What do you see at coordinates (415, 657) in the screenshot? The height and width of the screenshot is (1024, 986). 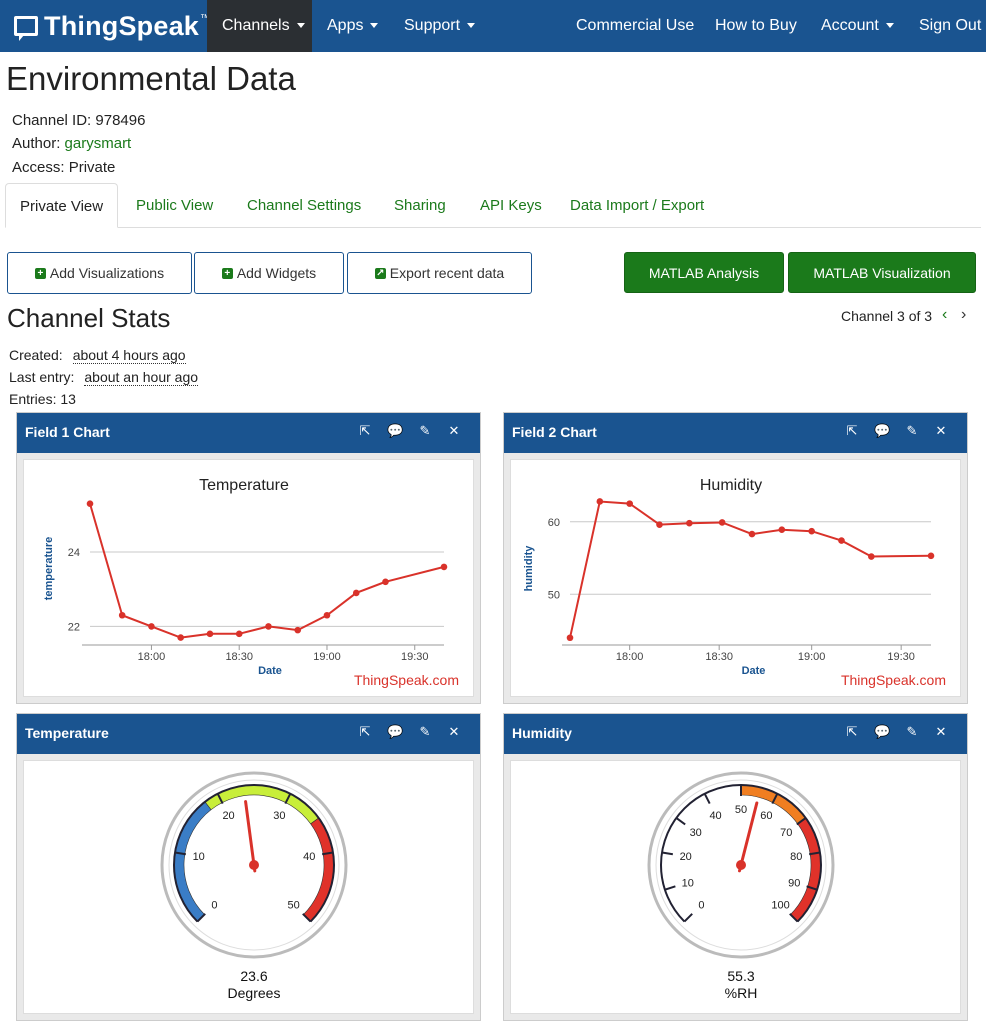 I see `x-tick-label: 19:30` at bounding box center [415, 657].